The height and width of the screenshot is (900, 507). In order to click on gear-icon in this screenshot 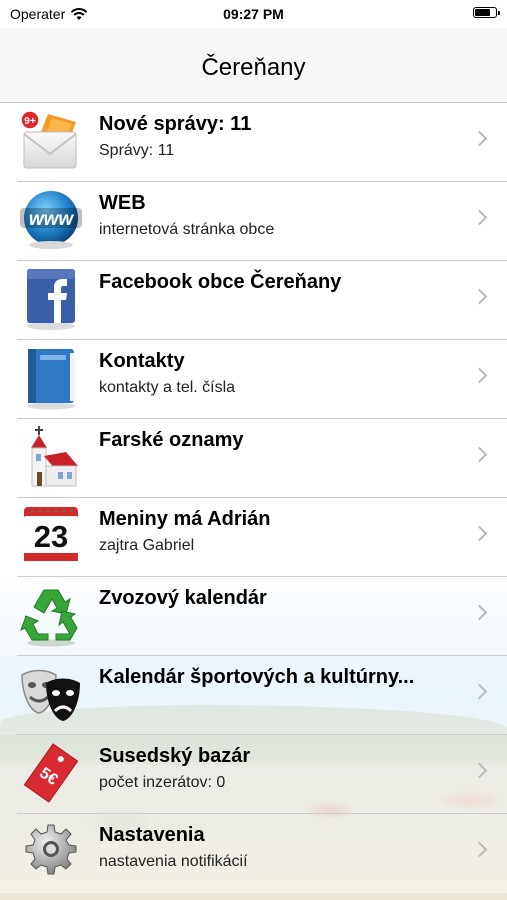, I will do `click(51, 852)`.